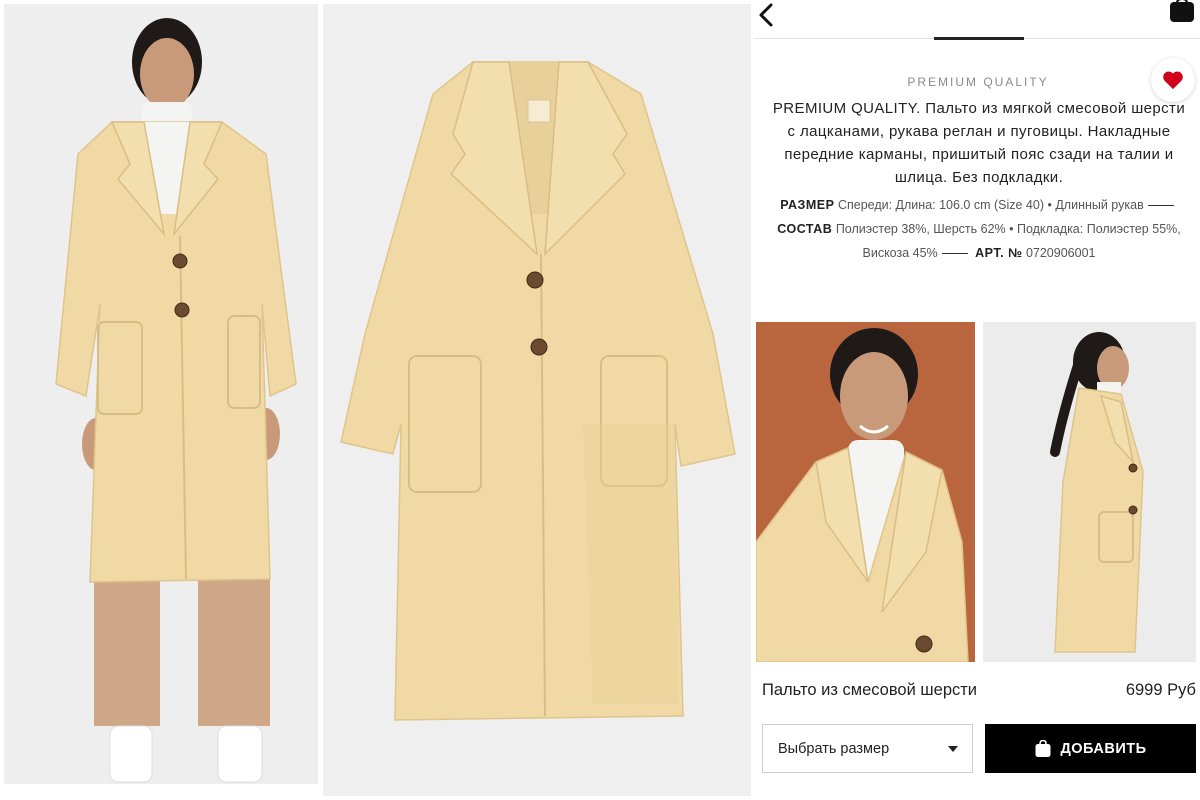 Image resolution: width=1200 pixels, height=800 pixels. What do you see at coordinates (977, 19) in the screenshot?
I see `top-bar` at bounding box center [977, 19].